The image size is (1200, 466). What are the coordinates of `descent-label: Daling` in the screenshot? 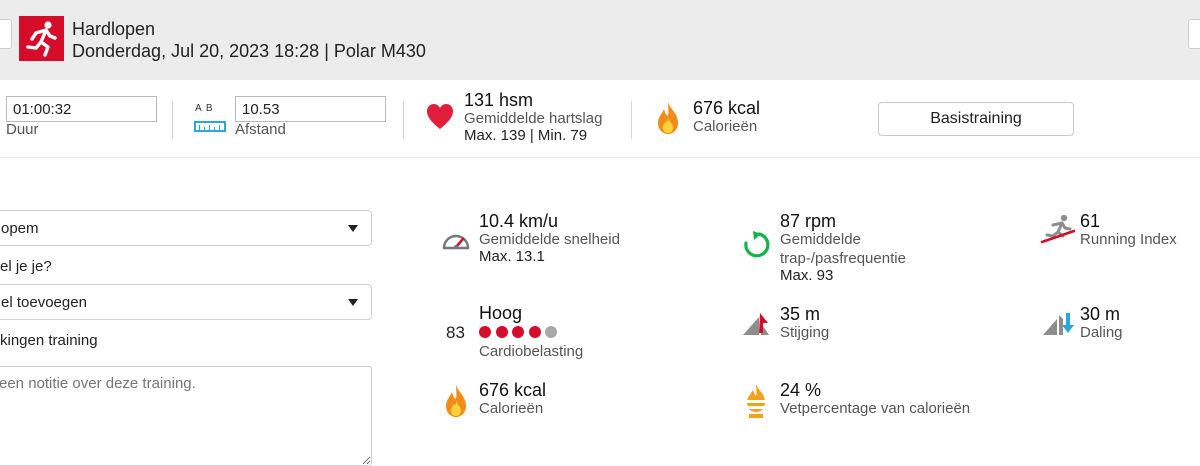 It's located at (1101, 332).